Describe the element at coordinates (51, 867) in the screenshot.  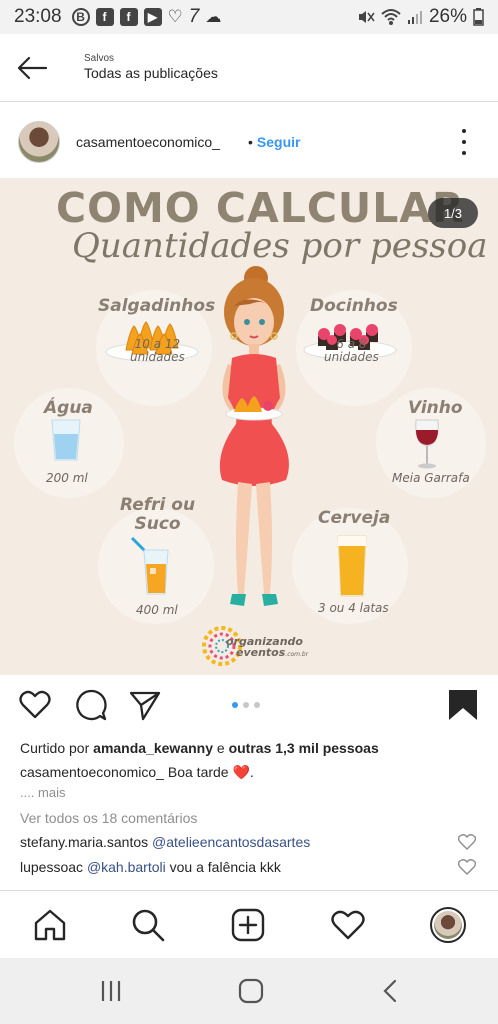
I see `comment-user: lupessoac` at that location.